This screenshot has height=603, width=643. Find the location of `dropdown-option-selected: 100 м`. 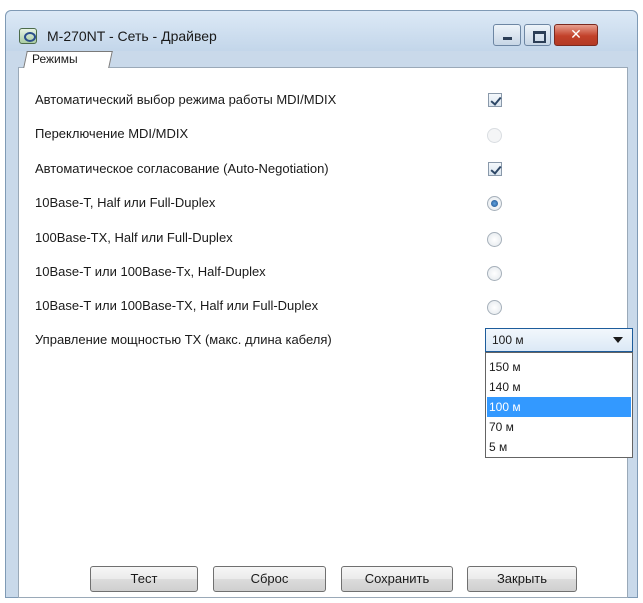

dropdown-option-selected: 100 м is located at coordinates (559, 407).